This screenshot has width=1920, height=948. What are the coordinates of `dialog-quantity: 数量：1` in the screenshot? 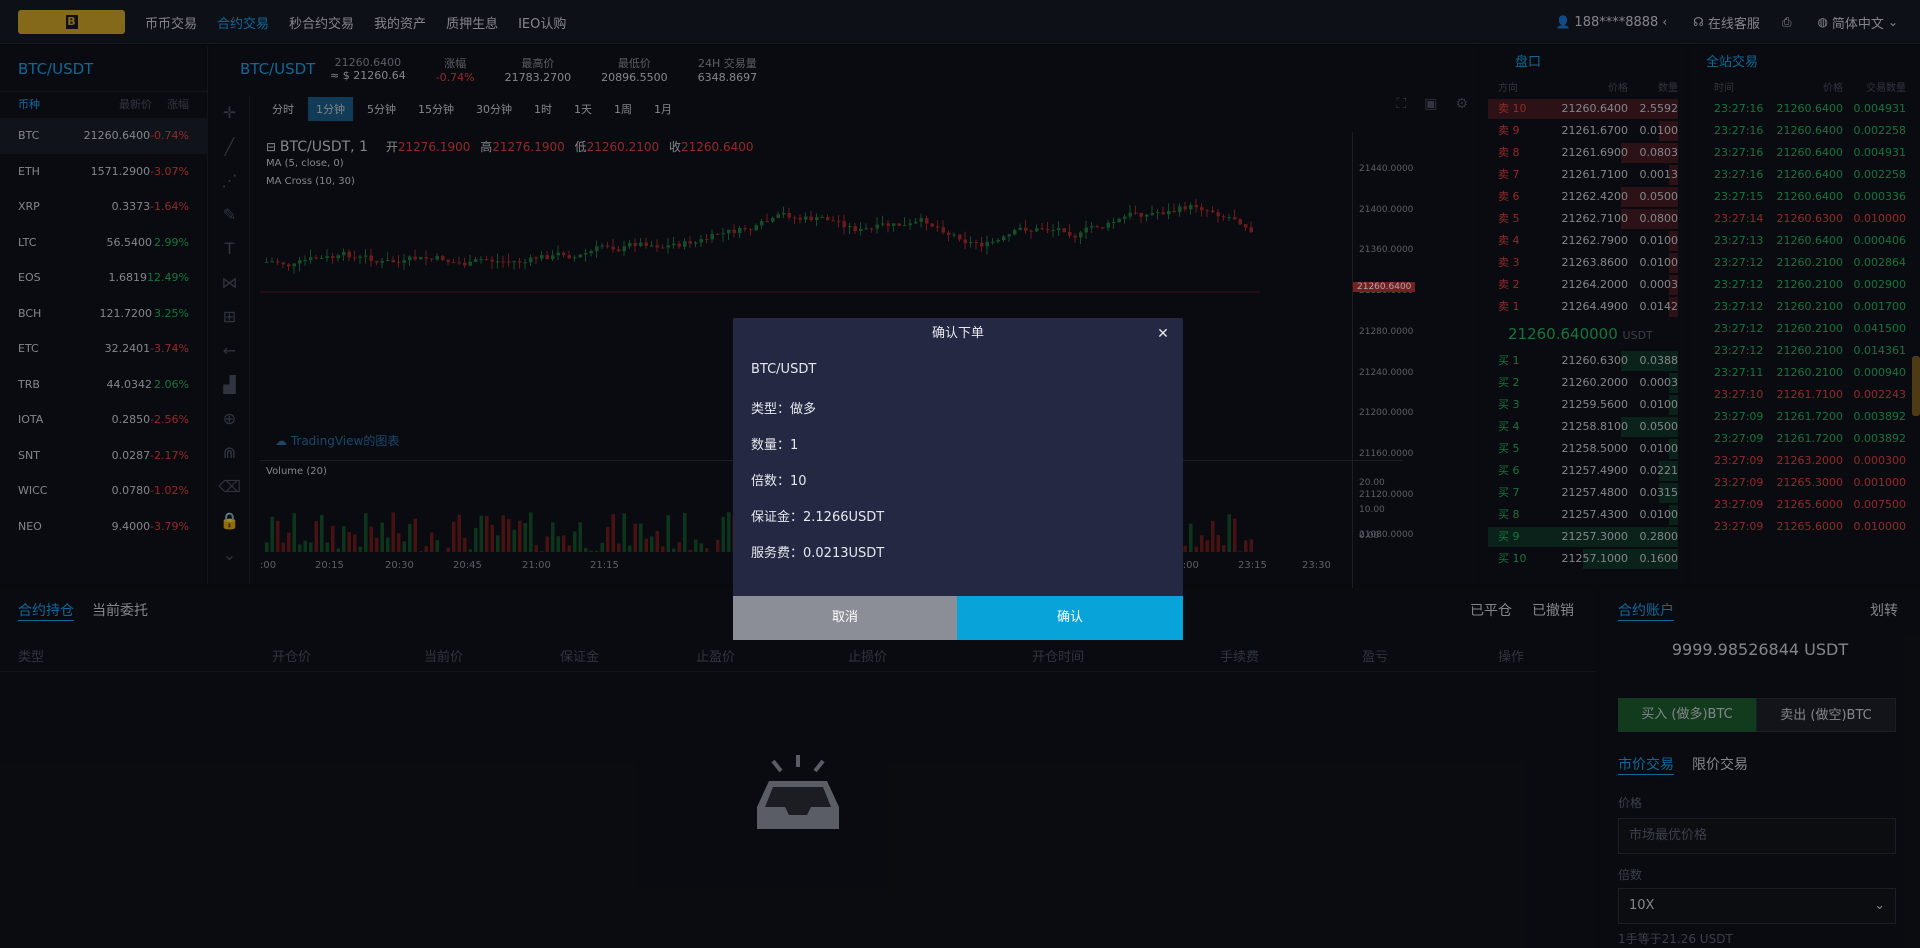 It's located at (775, 445).